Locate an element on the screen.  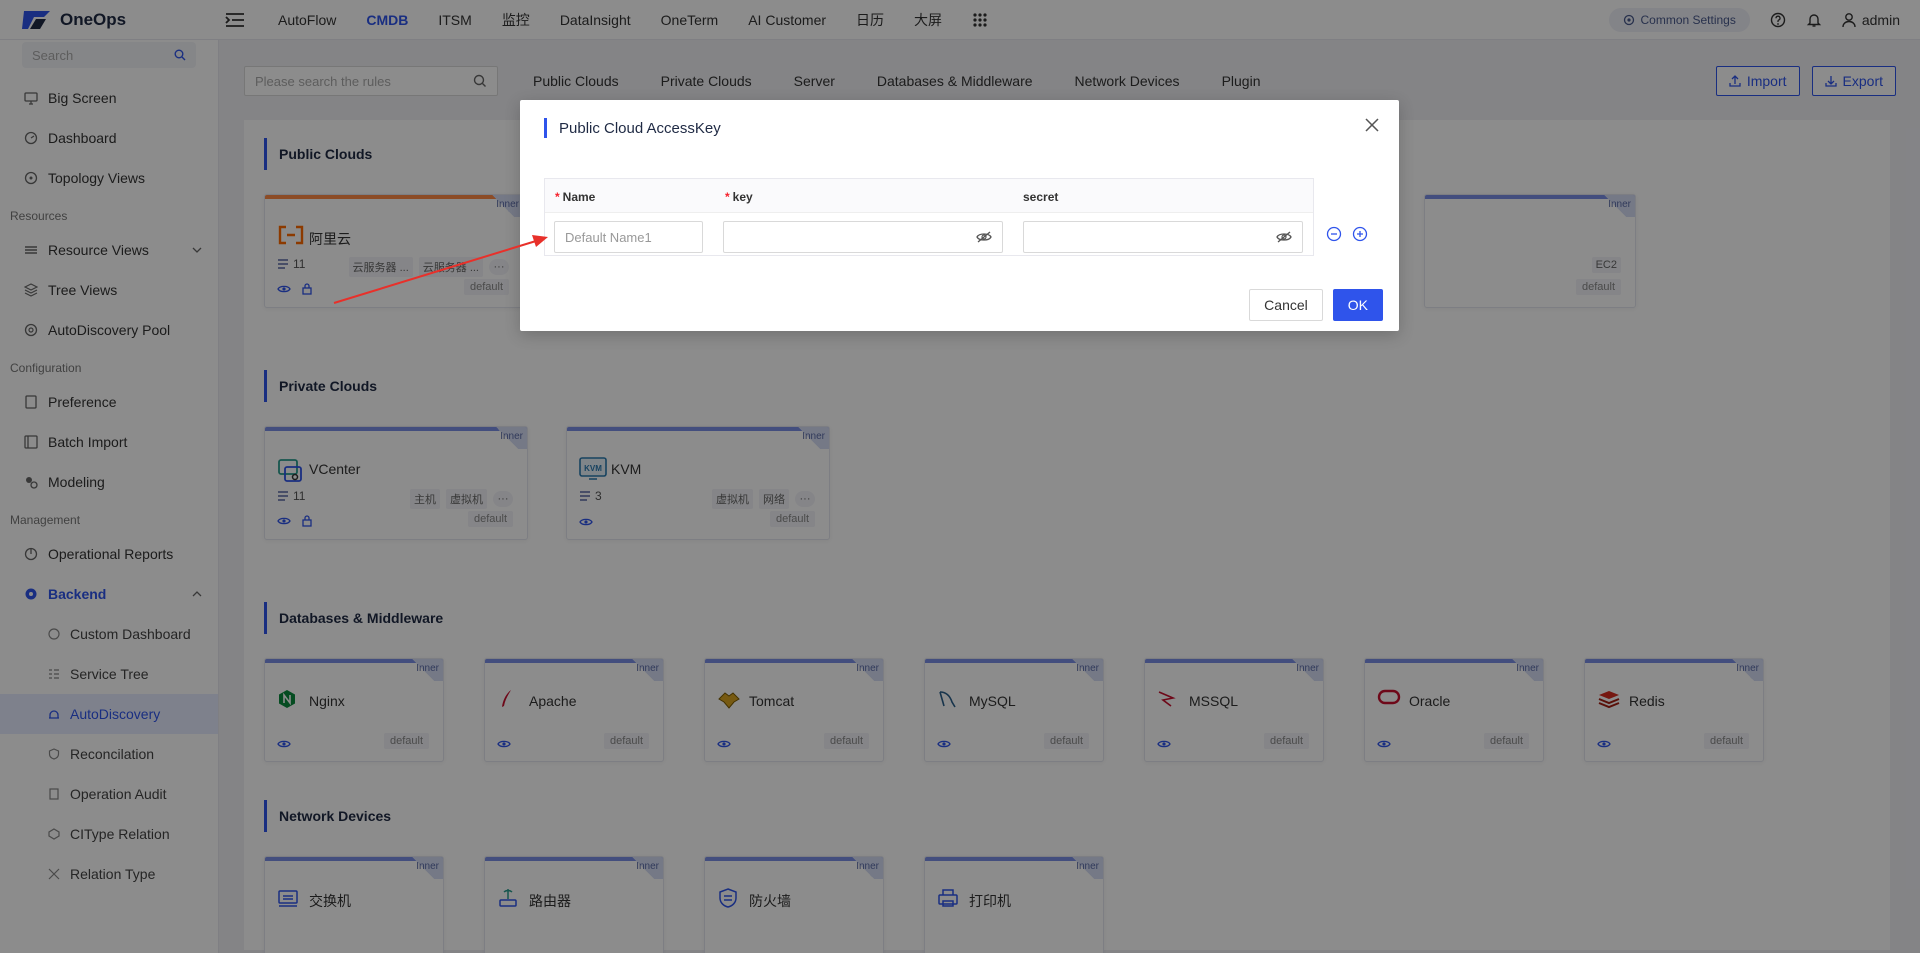
plus-circle-icon is located at coordinates (1360, 234).